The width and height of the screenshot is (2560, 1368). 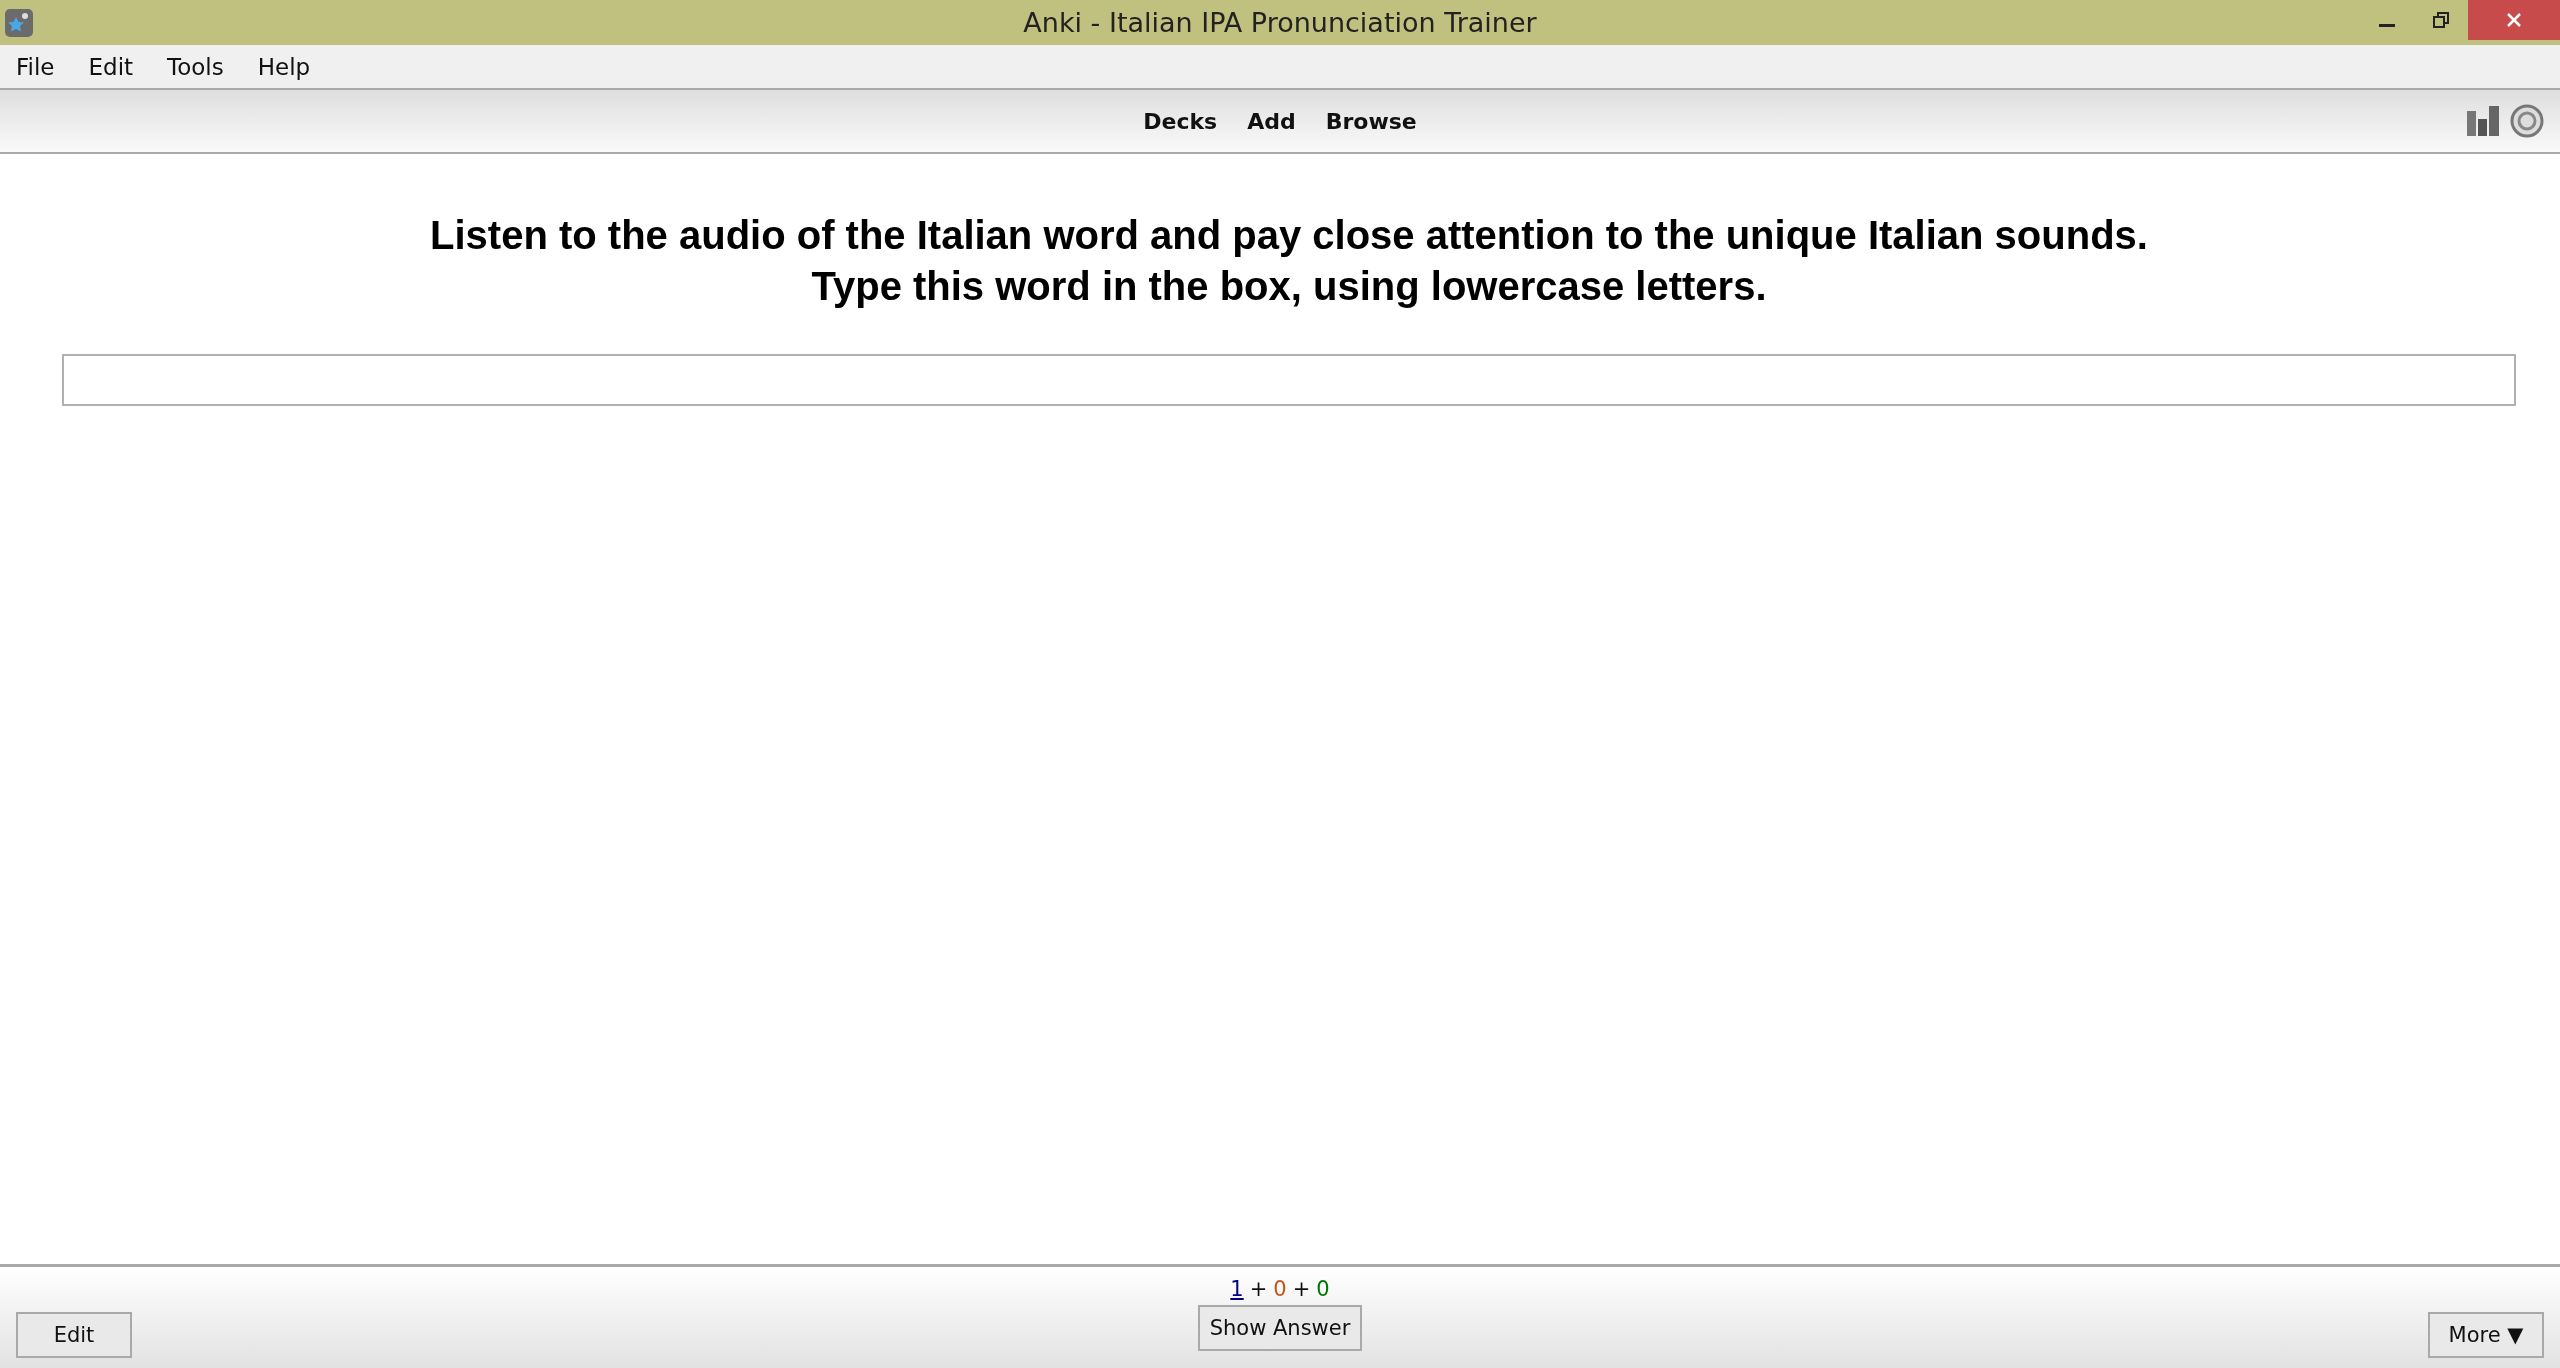 I want to click on card-prompt: Listen to the audio of the Italian word and pay close attention to the unique Italian sounds., so click(x=1289, y=235).